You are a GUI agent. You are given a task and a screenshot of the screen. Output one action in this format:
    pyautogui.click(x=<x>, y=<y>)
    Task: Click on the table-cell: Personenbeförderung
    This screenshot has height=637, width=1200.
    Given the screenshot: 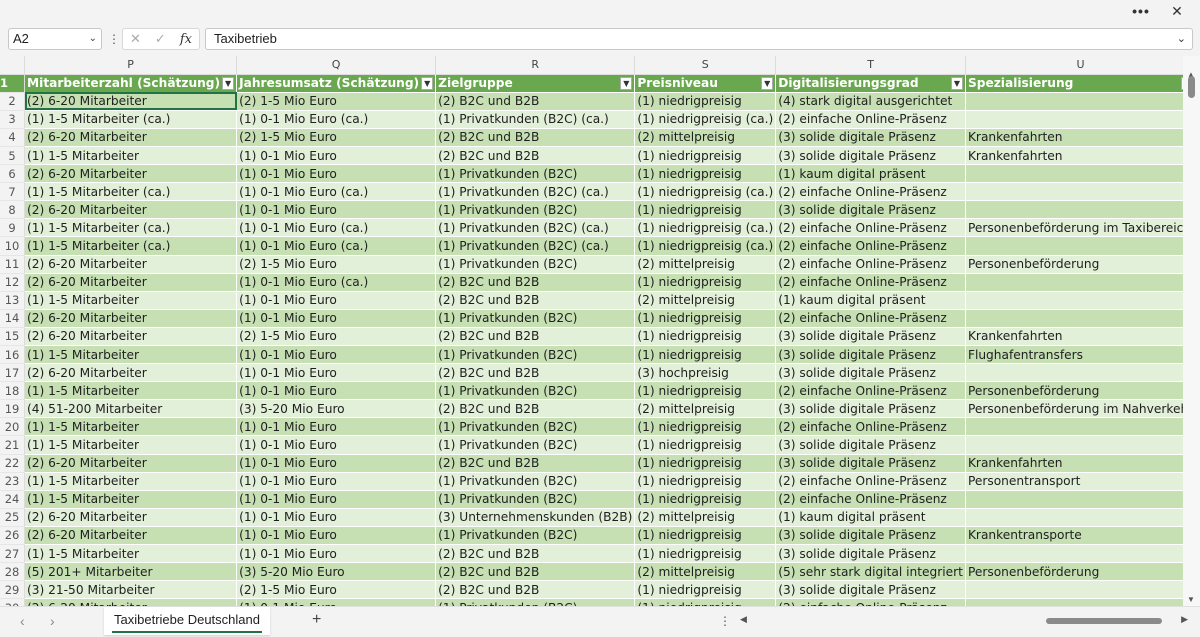 What is the action you would take?
    pyautogui.click(x=1074, y=572)
    